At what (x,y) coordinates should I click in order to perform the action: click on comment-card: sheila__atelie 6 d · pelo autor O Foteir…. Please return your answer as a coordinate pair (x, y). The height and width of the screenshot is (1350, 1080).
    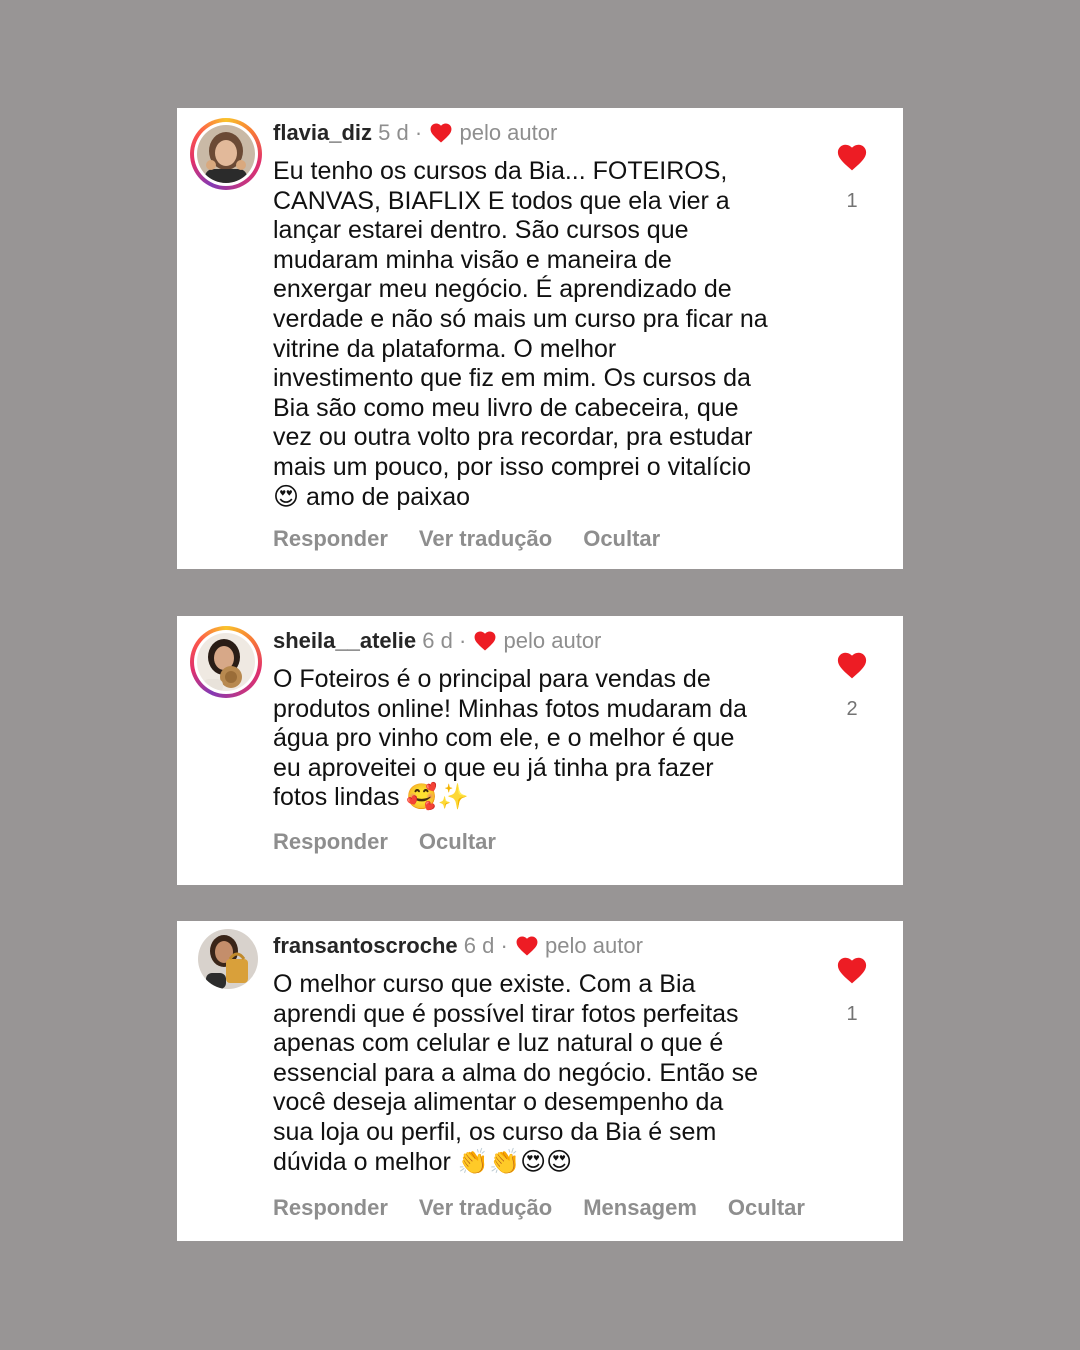
    Looking at the image, I should click on (540, 750).